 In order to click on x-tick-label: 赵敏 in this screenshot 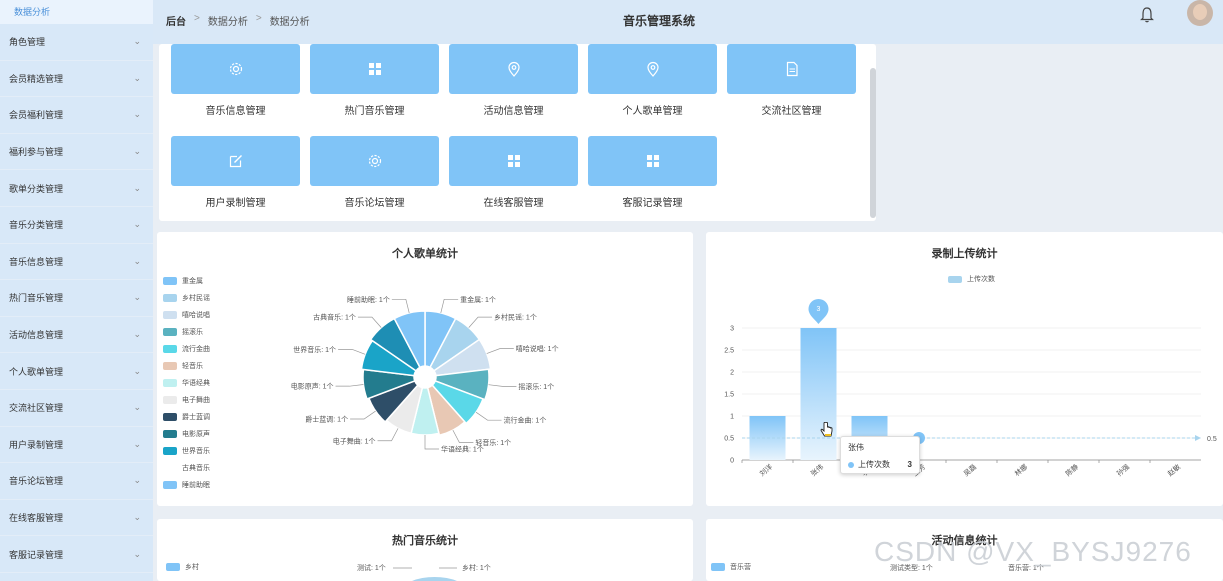, I will do `click(1174, 470)`.